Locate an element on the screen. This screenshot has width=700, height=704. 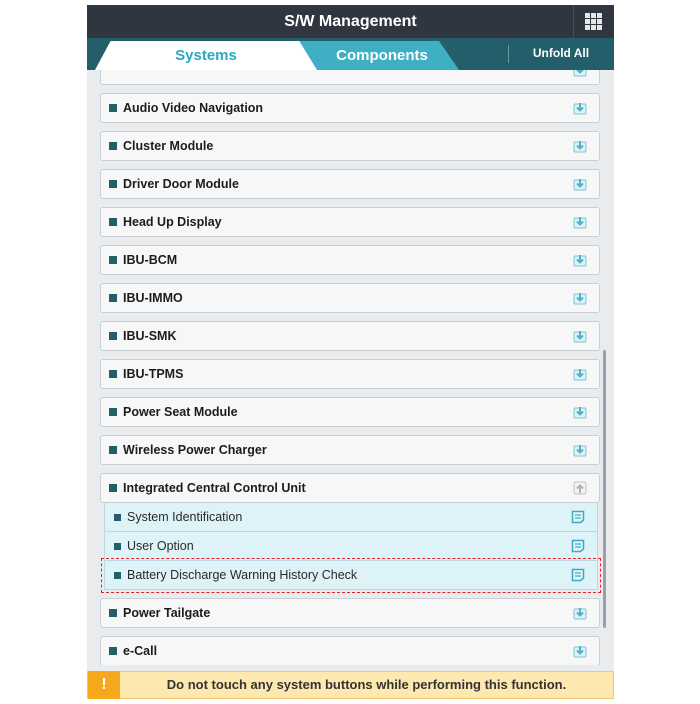
system-item is located at coordinates (350, 77).